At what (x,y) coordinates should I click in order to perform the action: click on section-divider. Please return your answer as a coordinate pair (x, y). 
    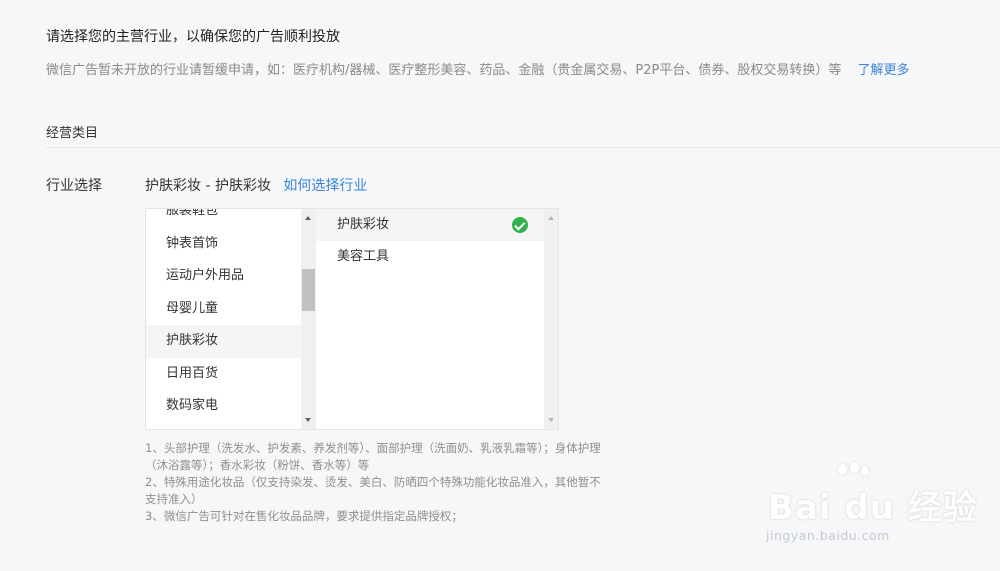
    Looking at the image, I should click on (523, 147).